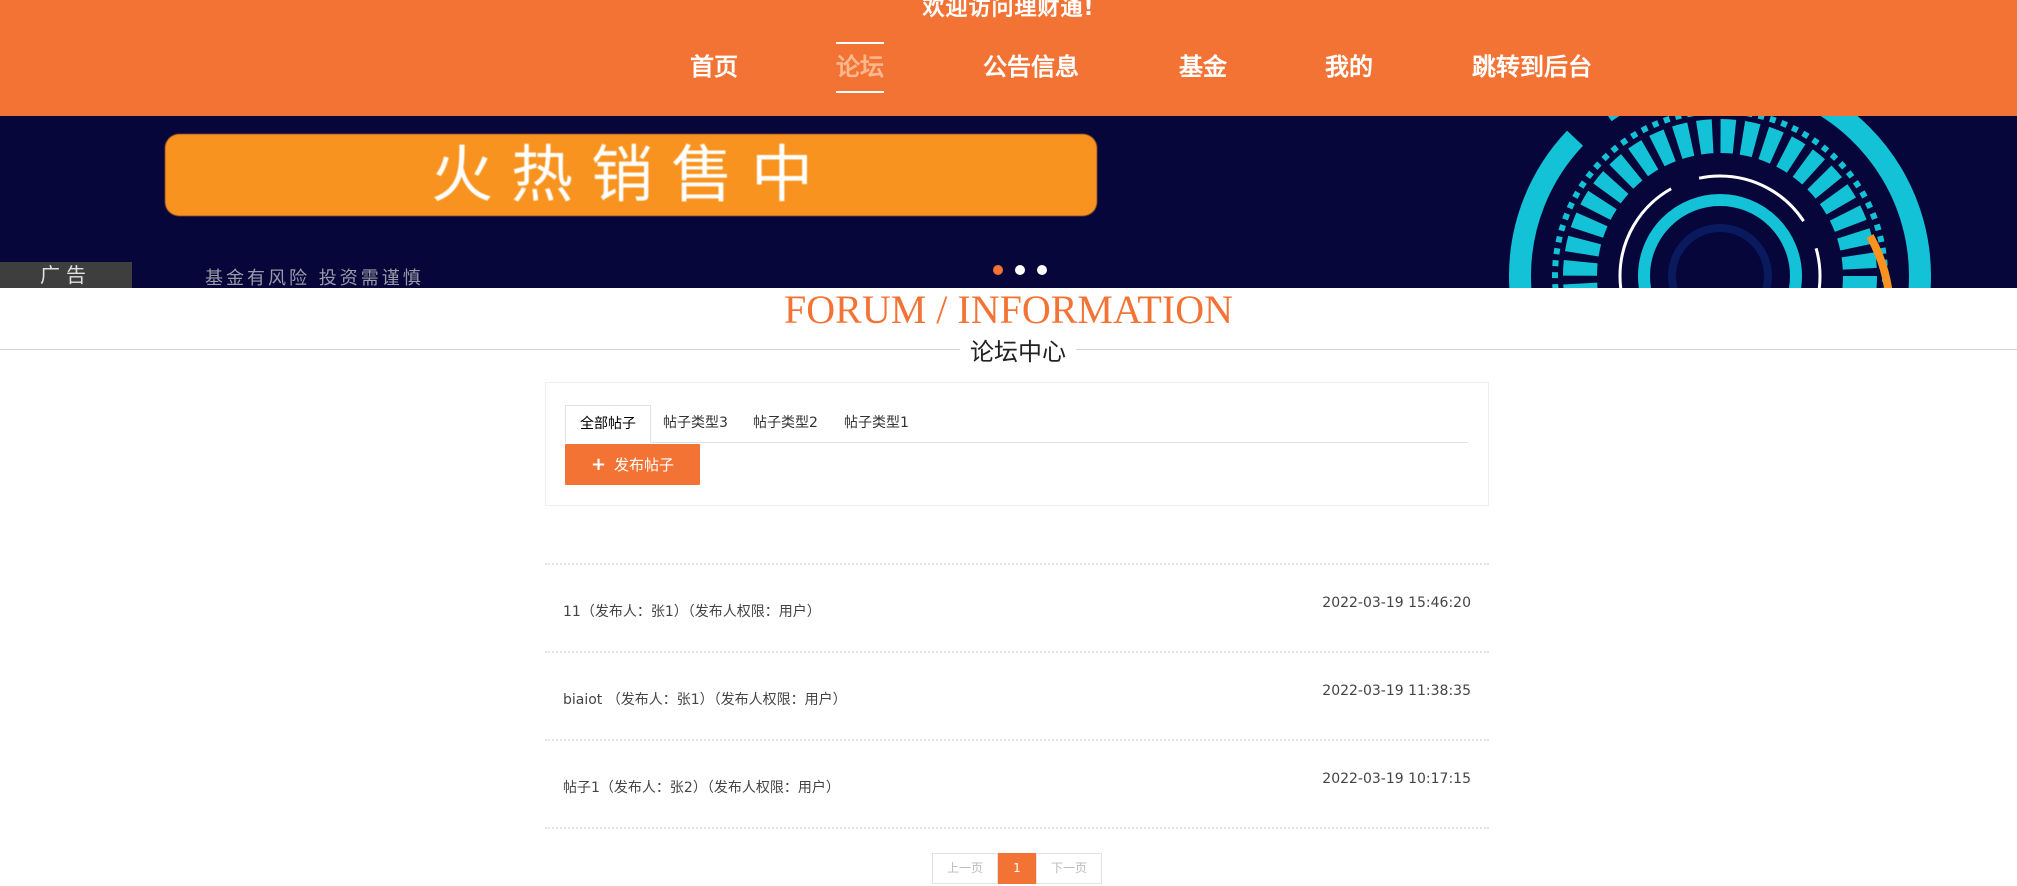 The height and width of the screenshot is (886, 2017). I want to click on publish-post-label: 发布帖子, so click(644, 465).